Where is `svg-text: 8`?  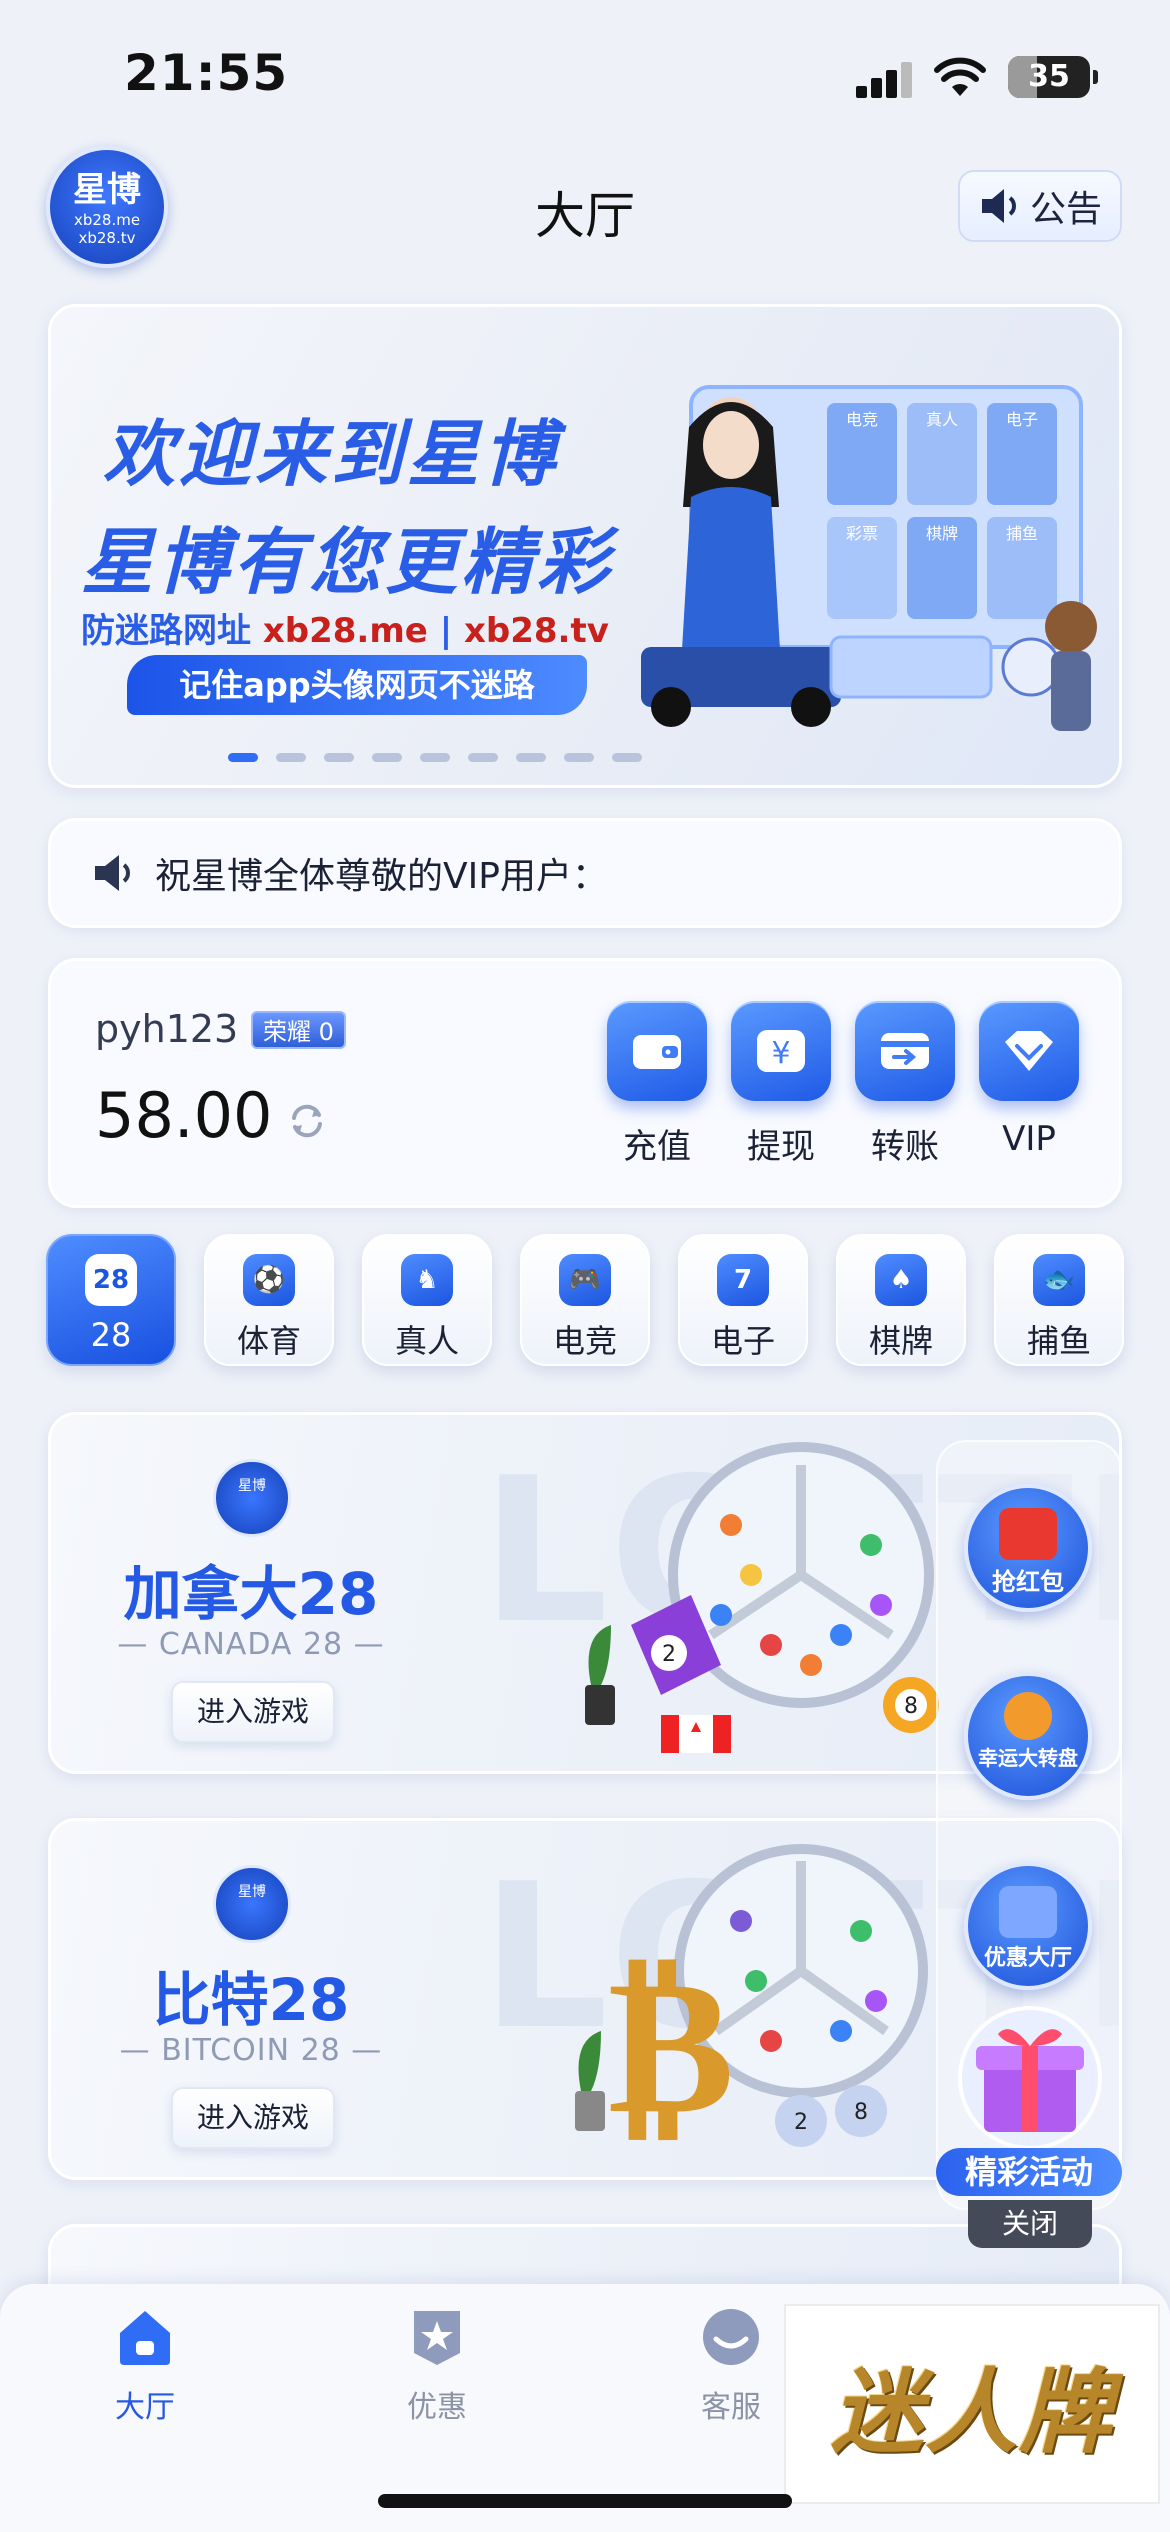 svg-text: 8 is located at coordinates (911, 1706).